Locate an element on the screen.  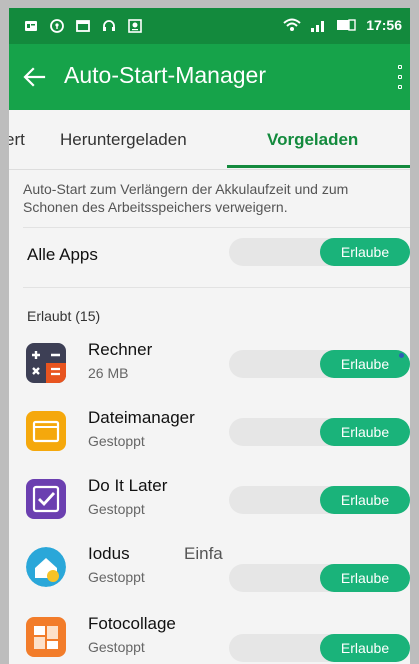
list-item: Dateimanager Gestoppt Erlaube is located at coordinates (209, 432).